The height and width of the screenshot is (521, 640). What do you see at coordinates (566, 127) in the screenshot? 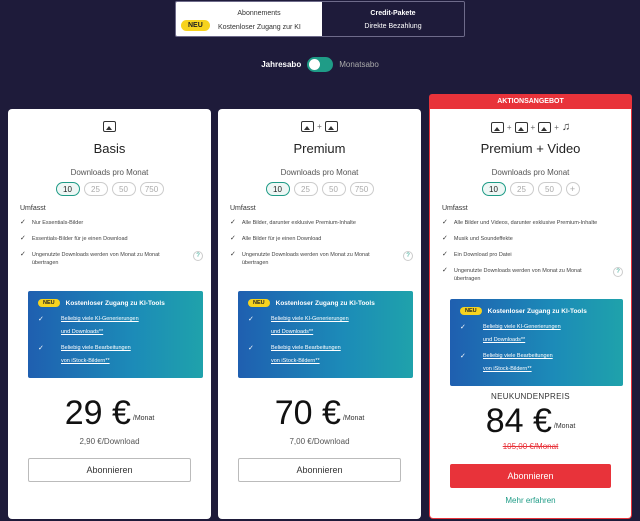
I see `music-note-icon: ♫` at bounding box center [566, 127].